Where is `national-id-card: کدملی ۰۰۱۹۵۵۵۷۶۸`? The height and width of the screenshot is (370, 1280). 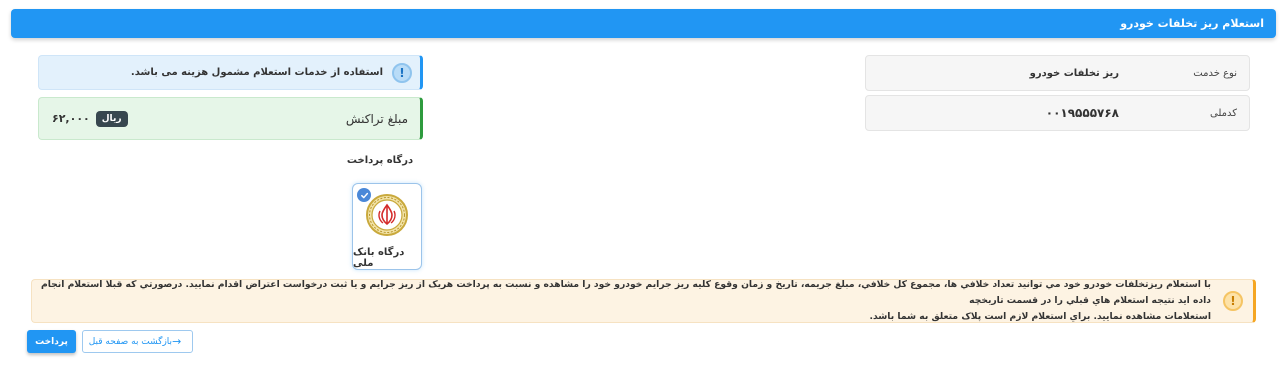 national-id-card: کدملی ۰۰۱۹۵۵۵۷۶۸ is located at coordinates (1057, 113).